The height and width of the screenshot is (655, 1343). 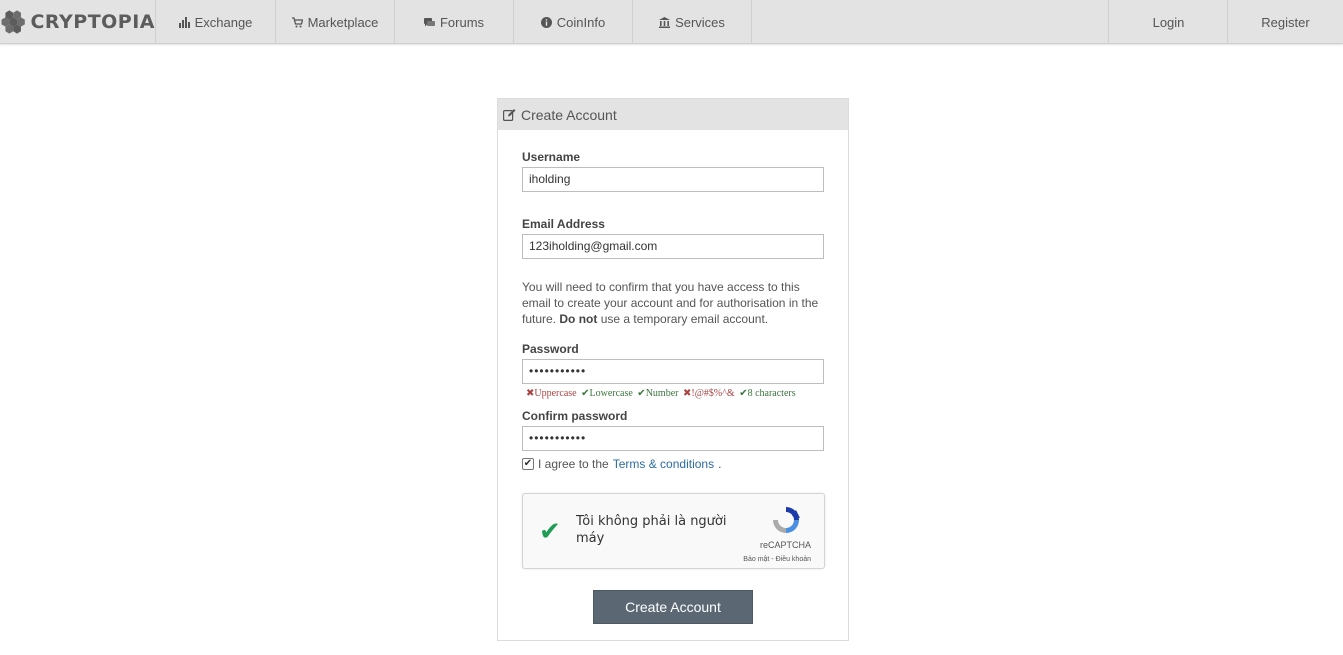 I want to click on email-label: Email Address, so click(x=563, y=224).